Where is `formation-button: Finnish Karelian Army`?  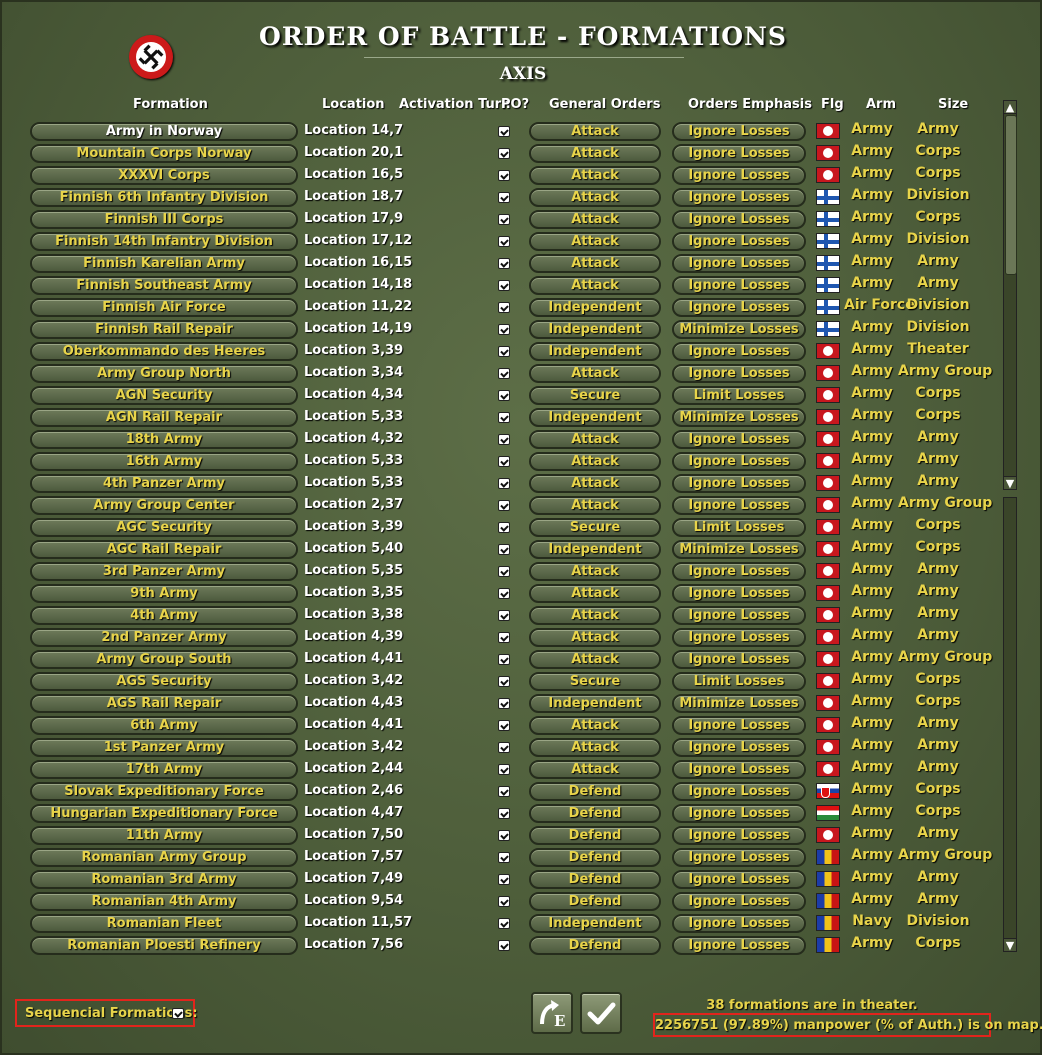 formation-button: Finnish Karelian Army is located at coordinates (164, 263).